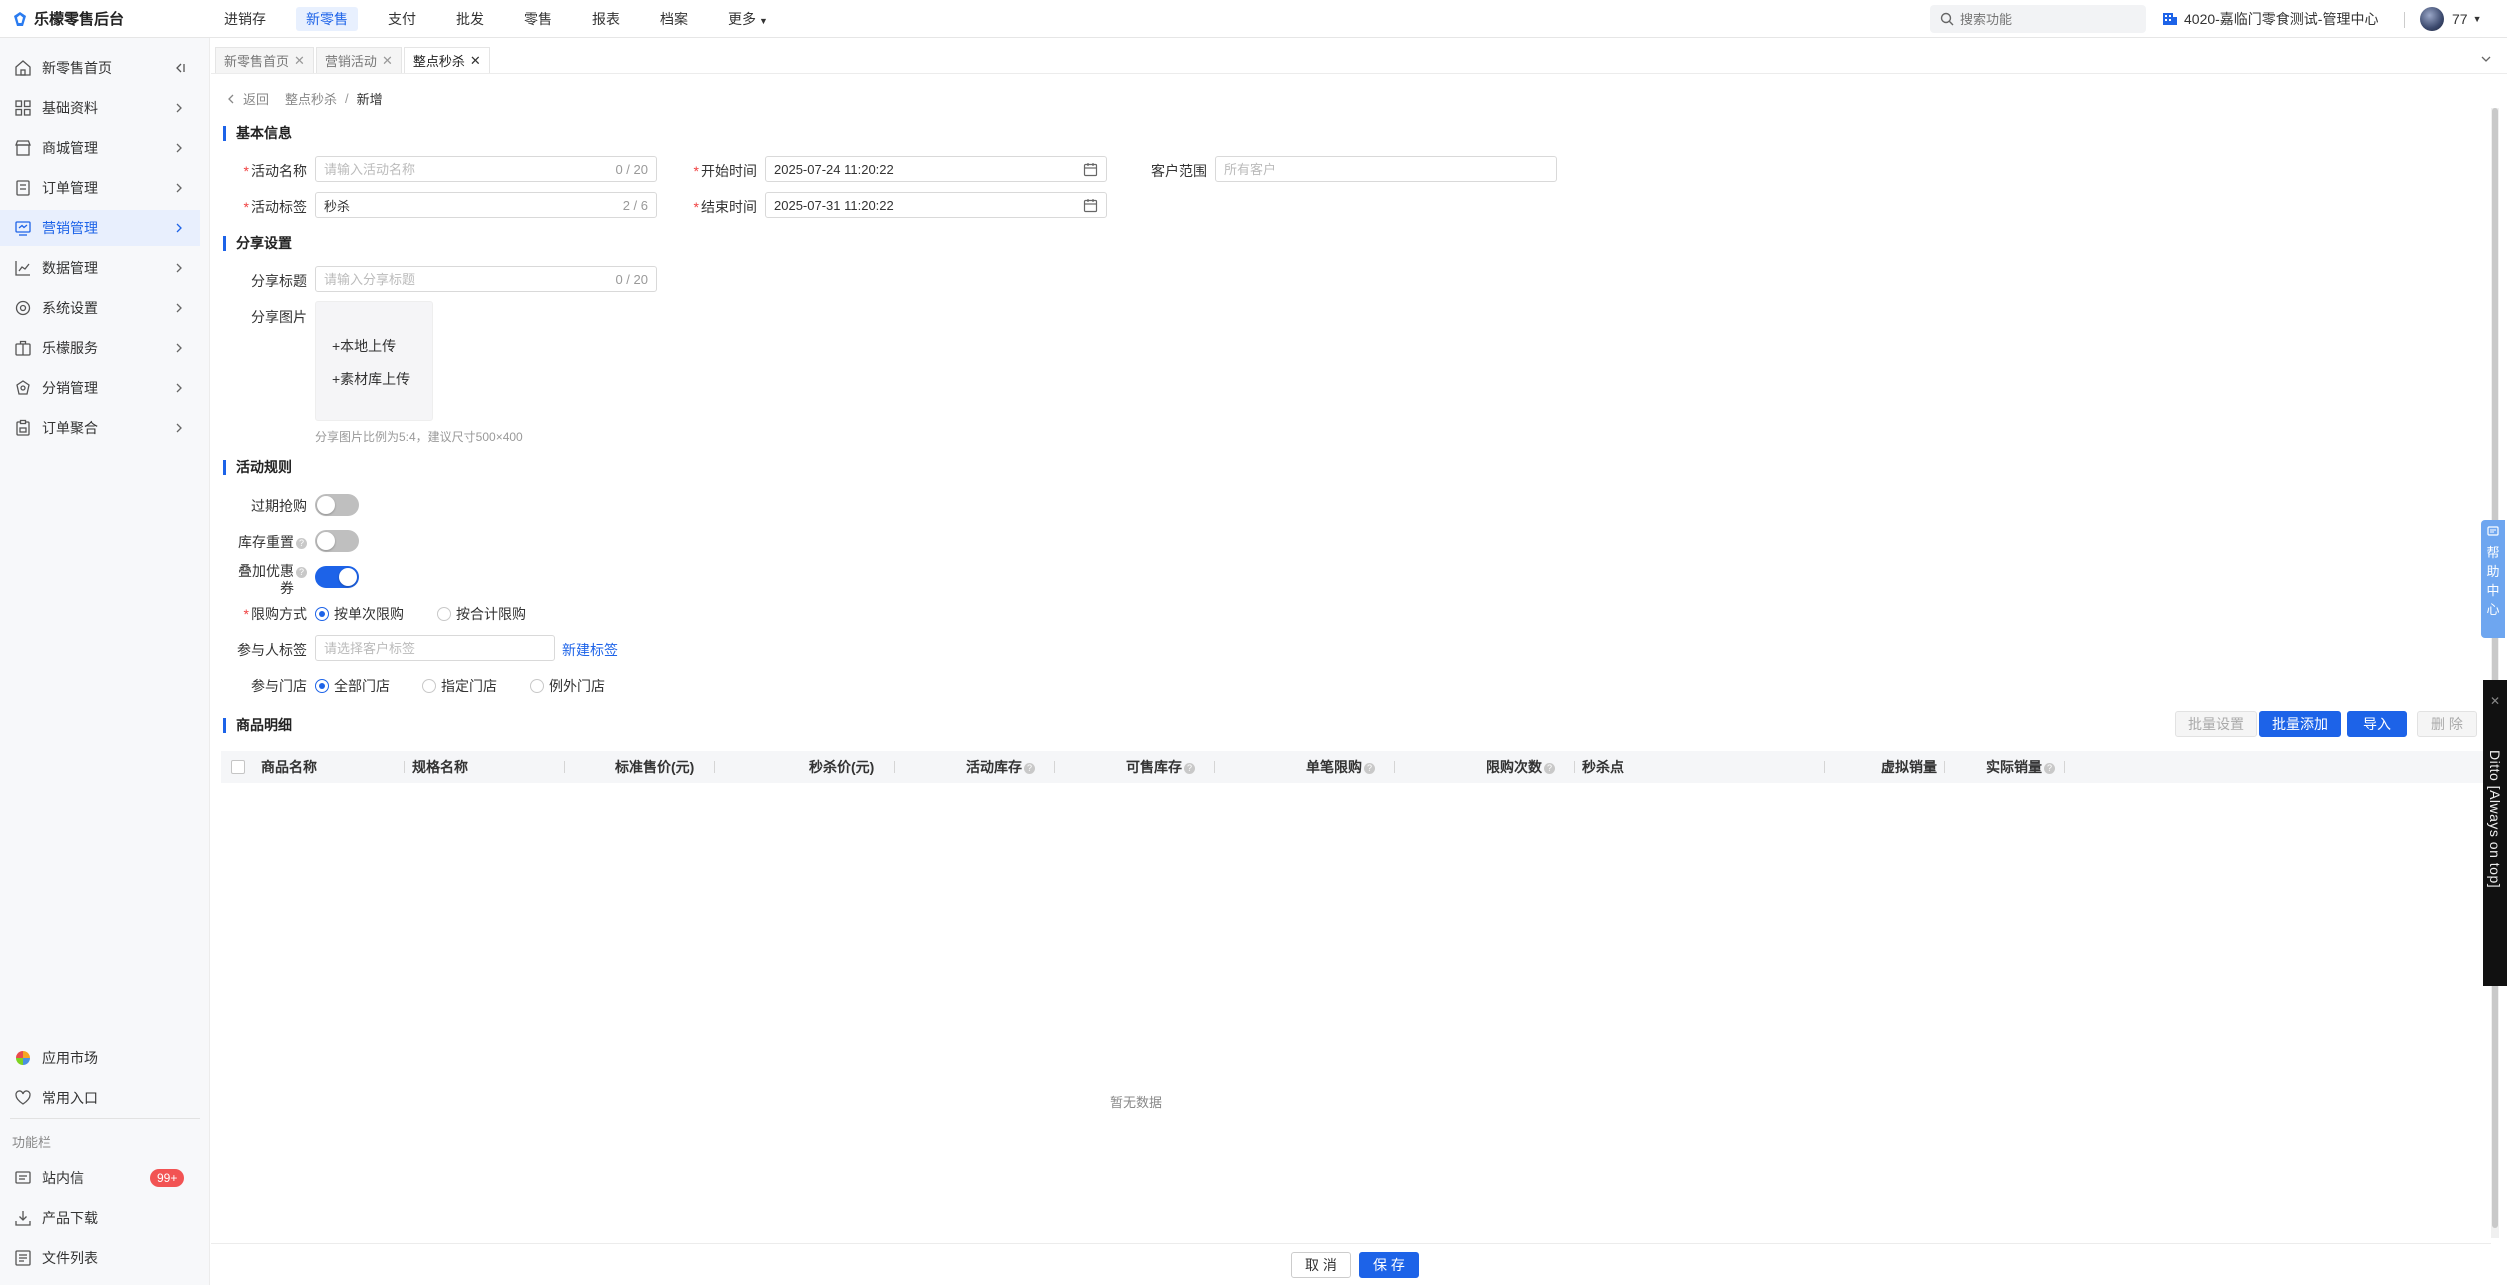  I want to click on stock-reset-toggle, so click(337, 541).